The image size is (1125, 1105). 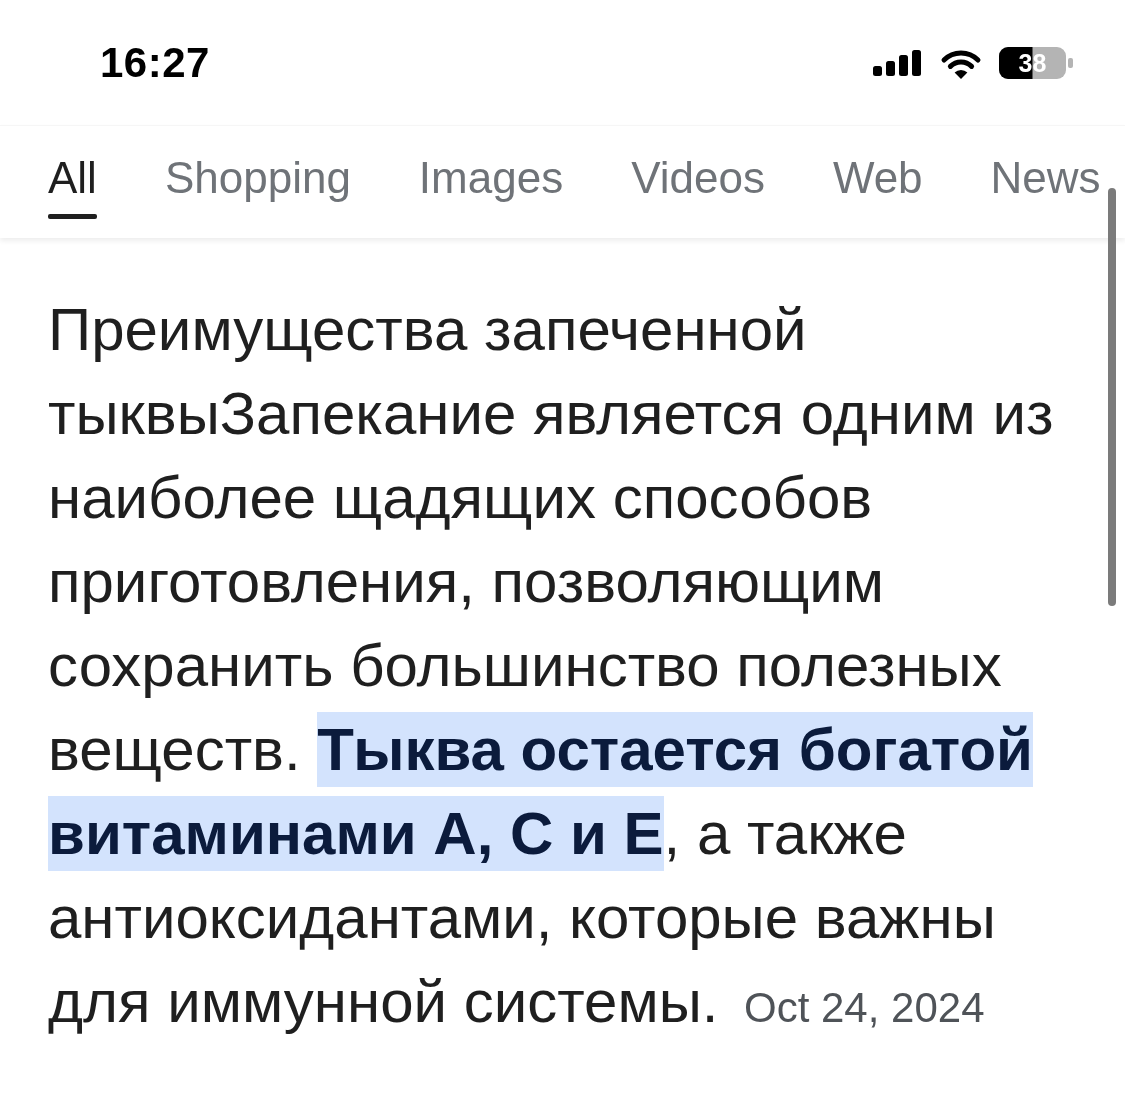 What do you see at coordinates (864, 1007) in the screenshot?
I see `snippet-date: Oct 24, 2024` at bounding box center [864, 1007].